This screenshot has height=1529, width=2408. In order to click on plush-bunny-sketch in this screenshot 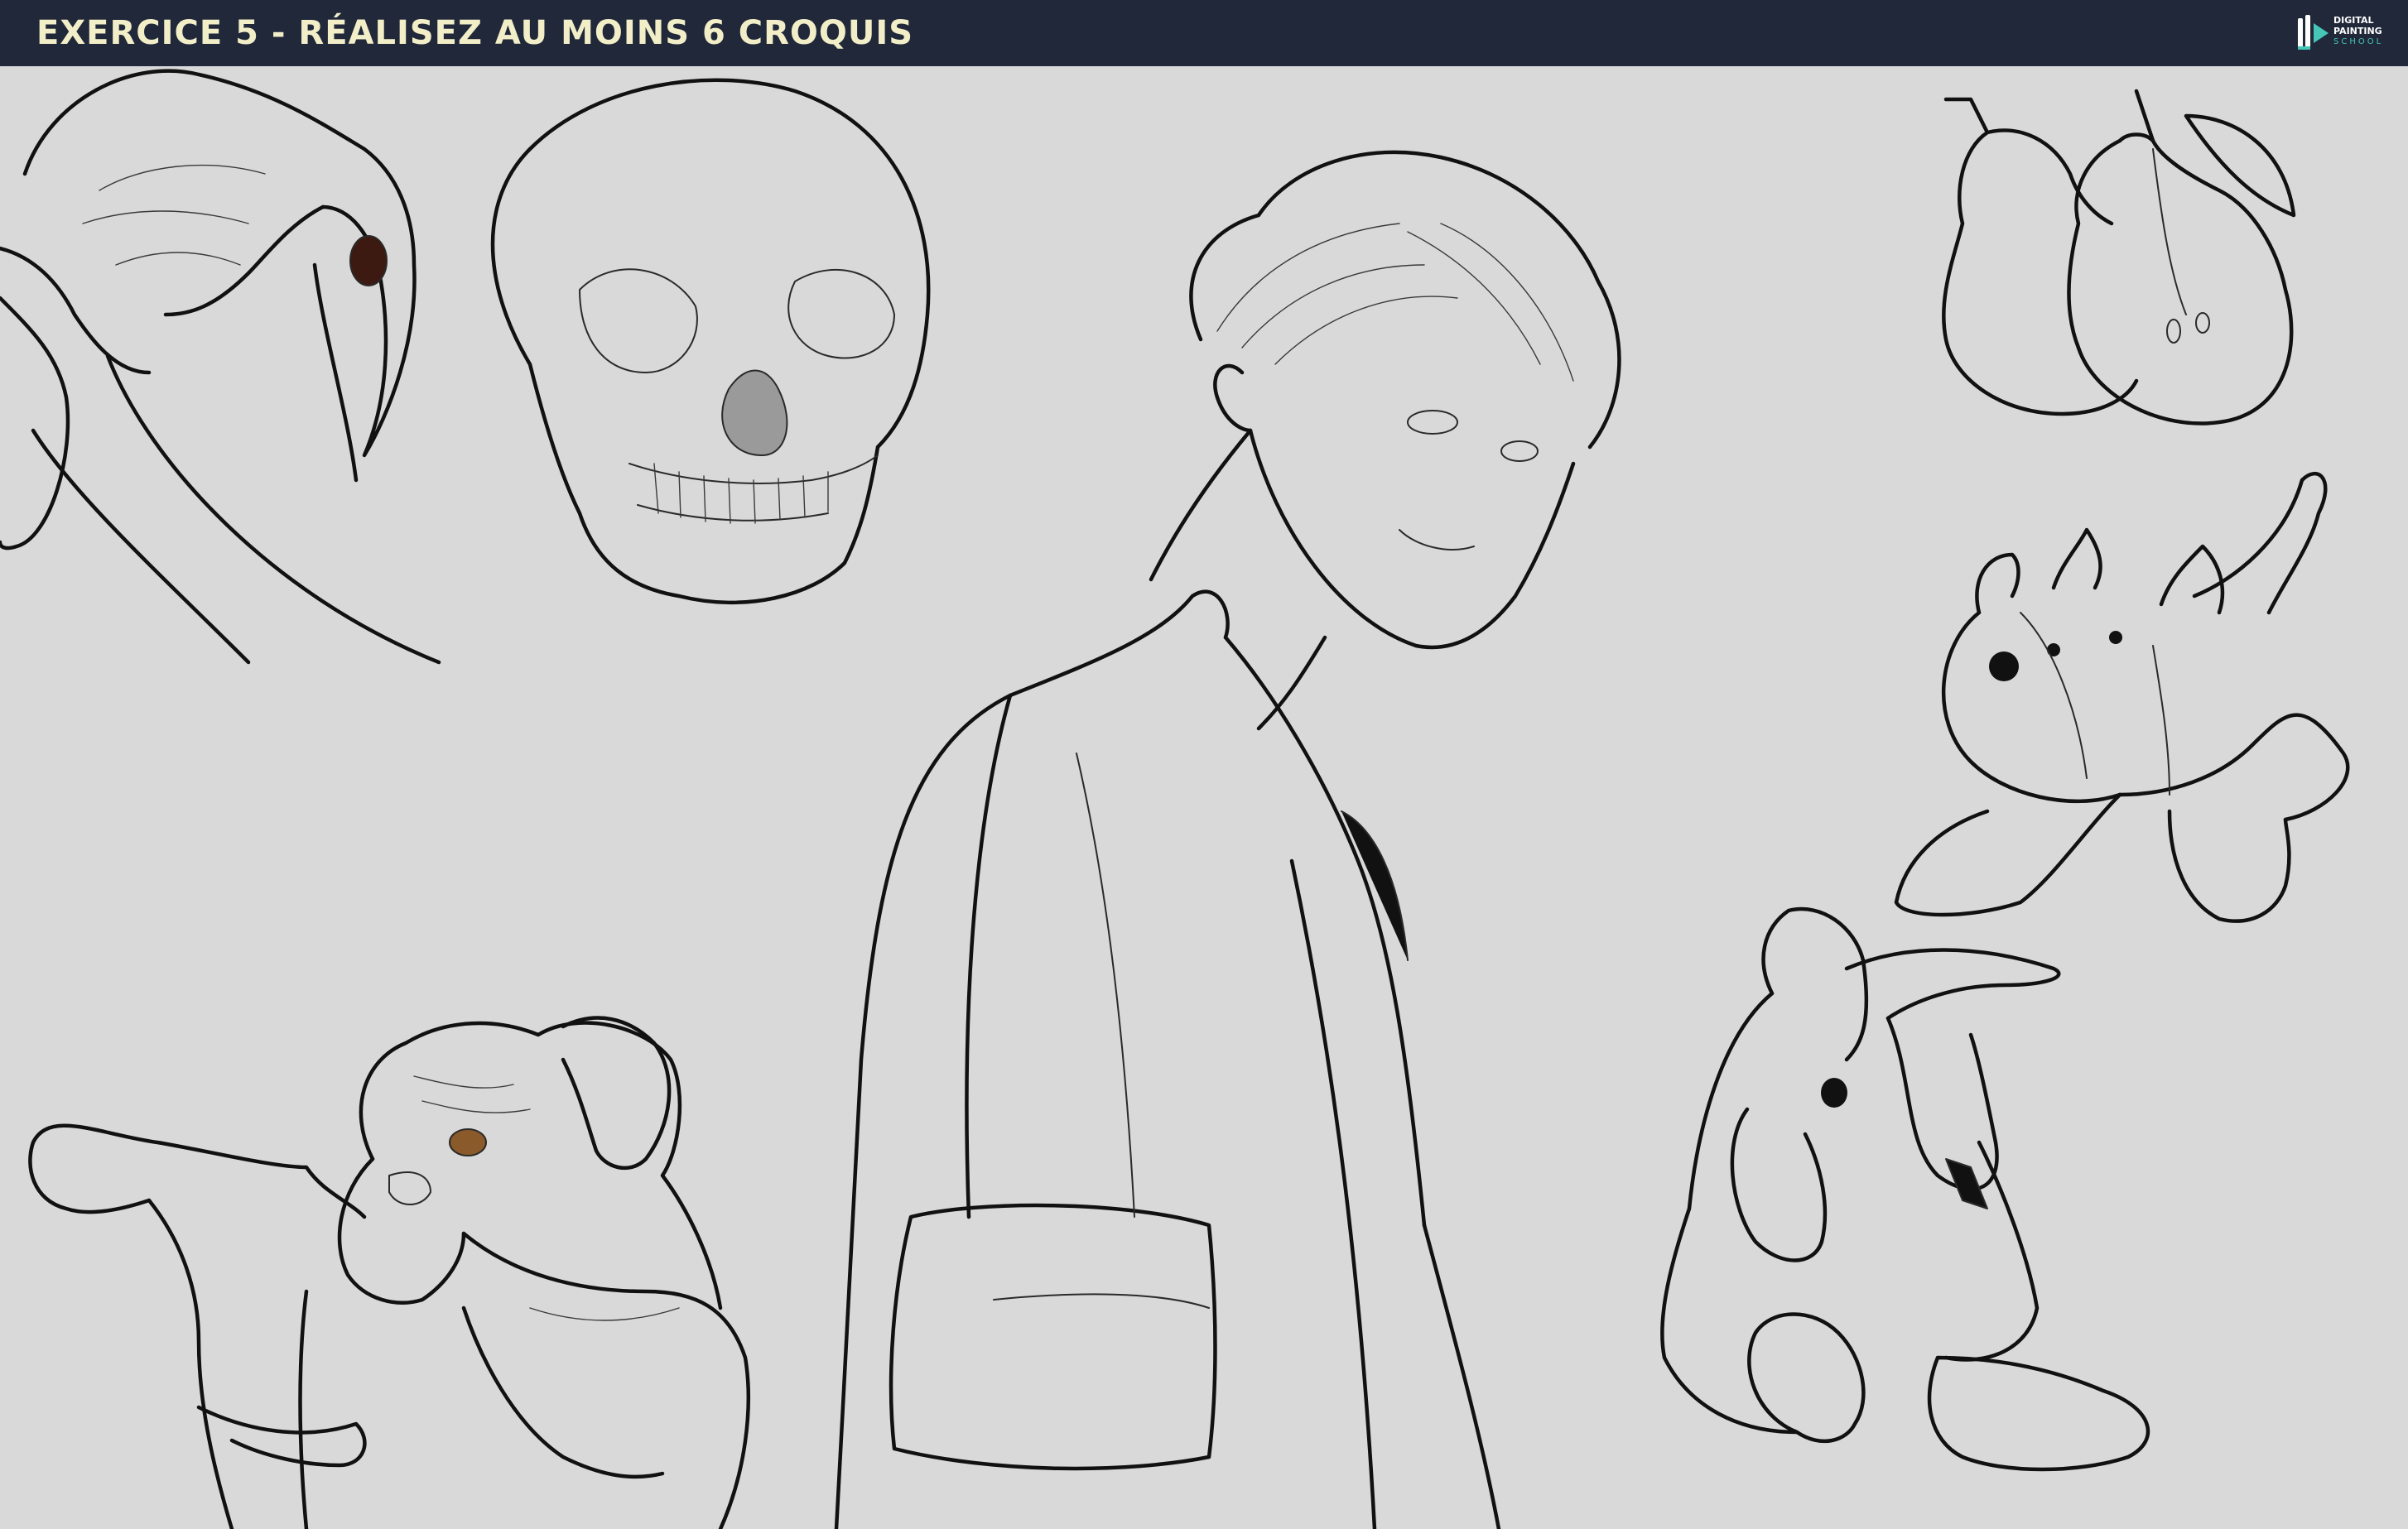, I will do `click(1905, 1189)`.